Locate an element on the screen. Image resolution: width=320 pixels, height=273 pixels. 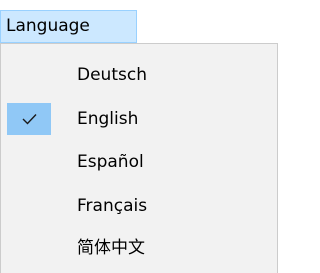
language-menu-label: Language is located at coordinates (48, 26).